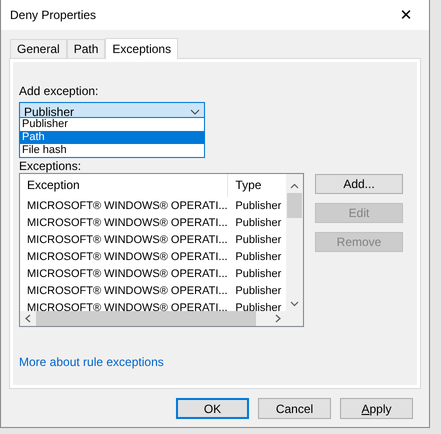 Image resolution: width=441 pixels, height=434 pixels. Describe the element at coordinates (294, 186) in the screenshot. I see `scroll-up-icon` at that location.